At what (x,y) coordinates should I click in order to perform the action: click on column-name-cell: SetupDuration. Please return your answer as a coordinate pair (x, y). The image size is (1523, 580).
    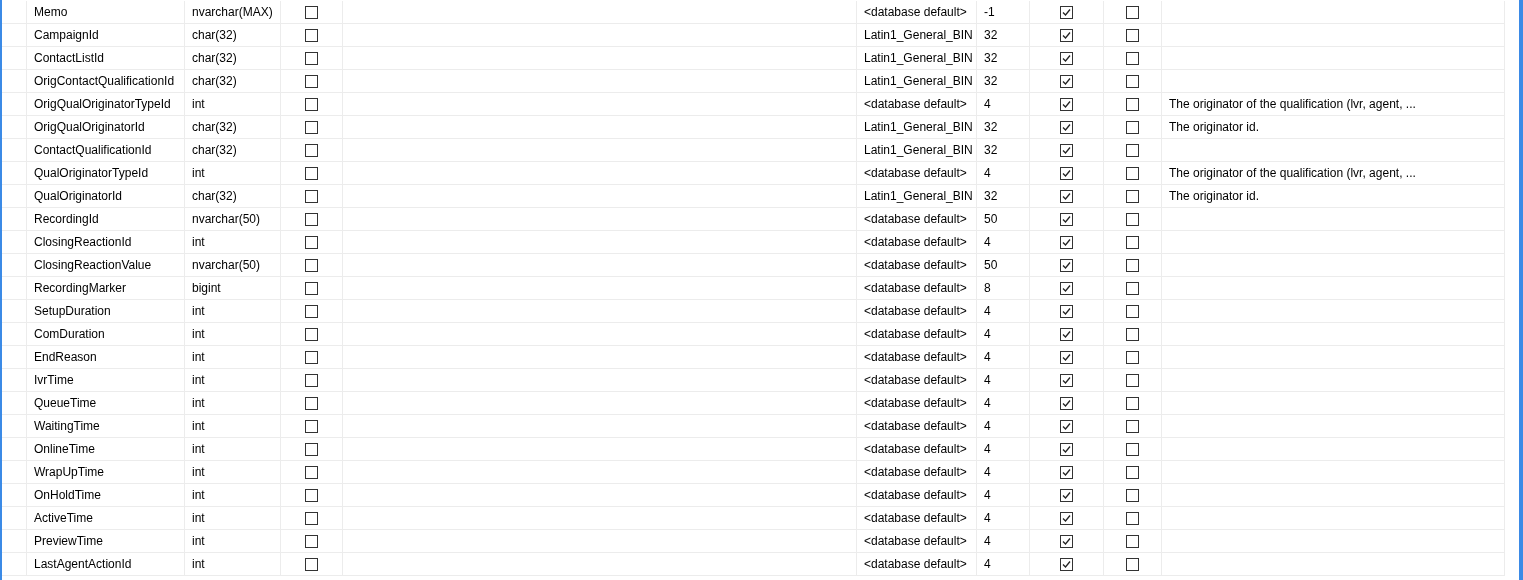
    Looking at the image, I should click on (72, 311).